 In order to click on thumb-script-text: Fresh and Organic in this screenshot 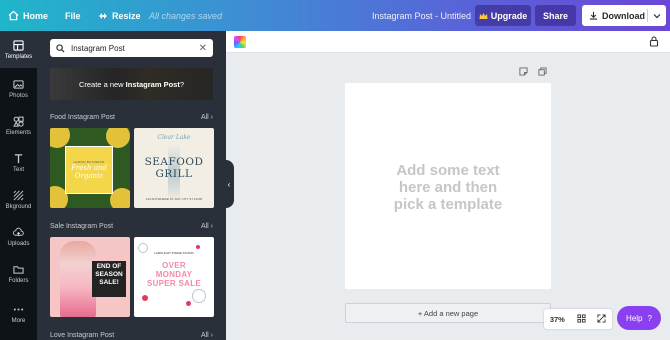, I will do `click(89, 172)`.